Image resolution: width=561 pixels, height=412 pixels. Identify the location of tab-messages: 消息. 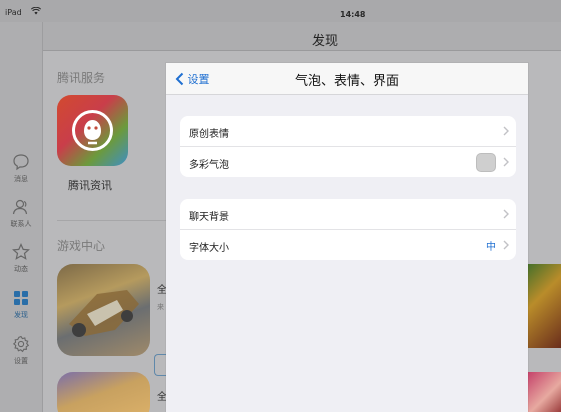
(21, 172).